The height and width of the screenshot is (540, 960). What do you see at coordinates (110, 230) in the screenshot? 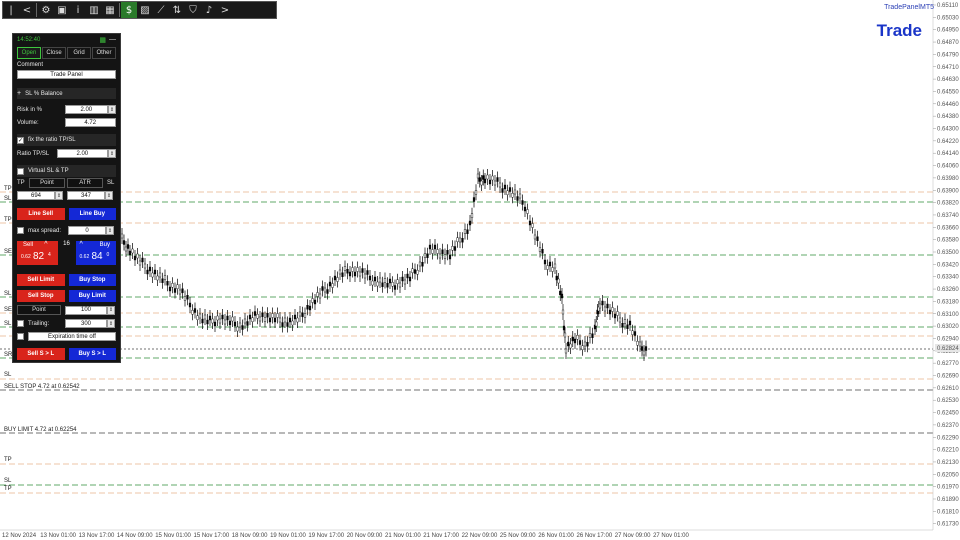
I see `max-spread-stepper: ⇕` at bounding box center [110, 230].